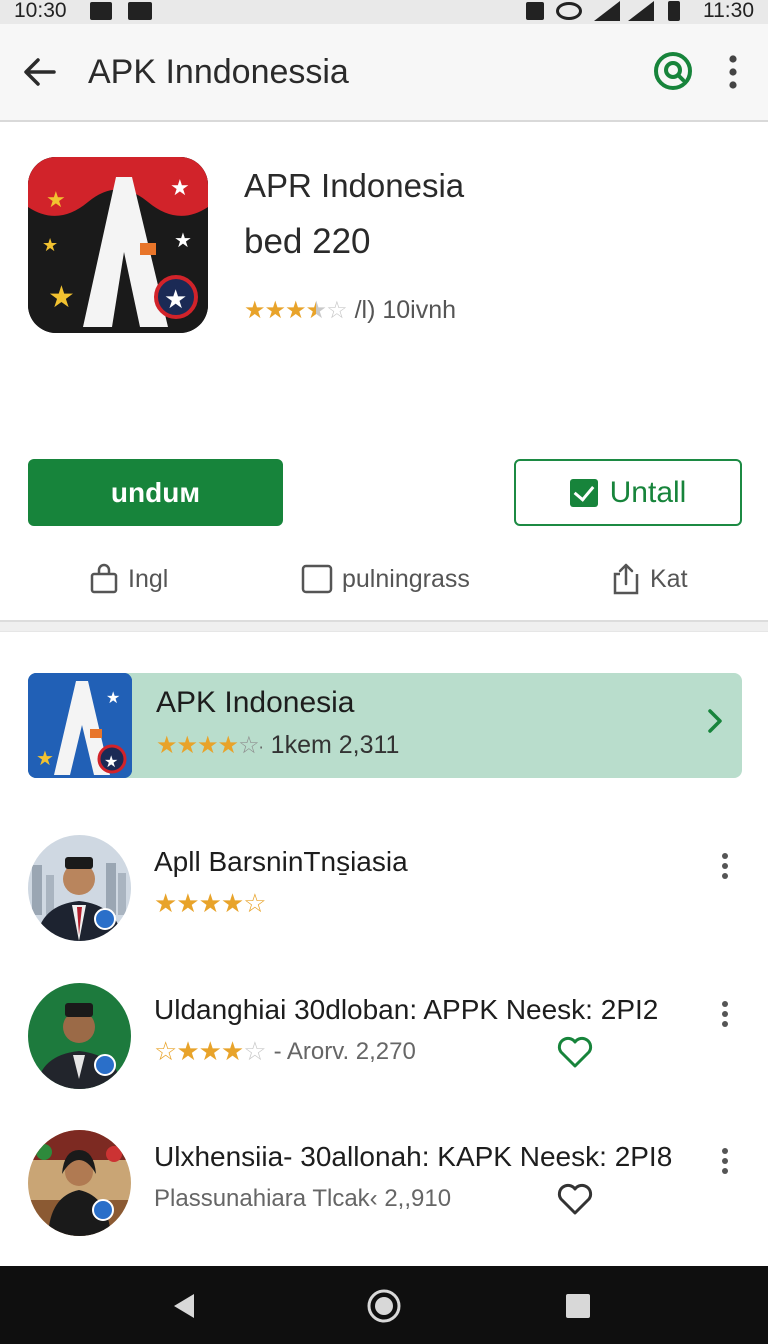 This screenshot has height=1344, width=768. I want to click on app-bar: APK Inndonessia, so click(384, 73).